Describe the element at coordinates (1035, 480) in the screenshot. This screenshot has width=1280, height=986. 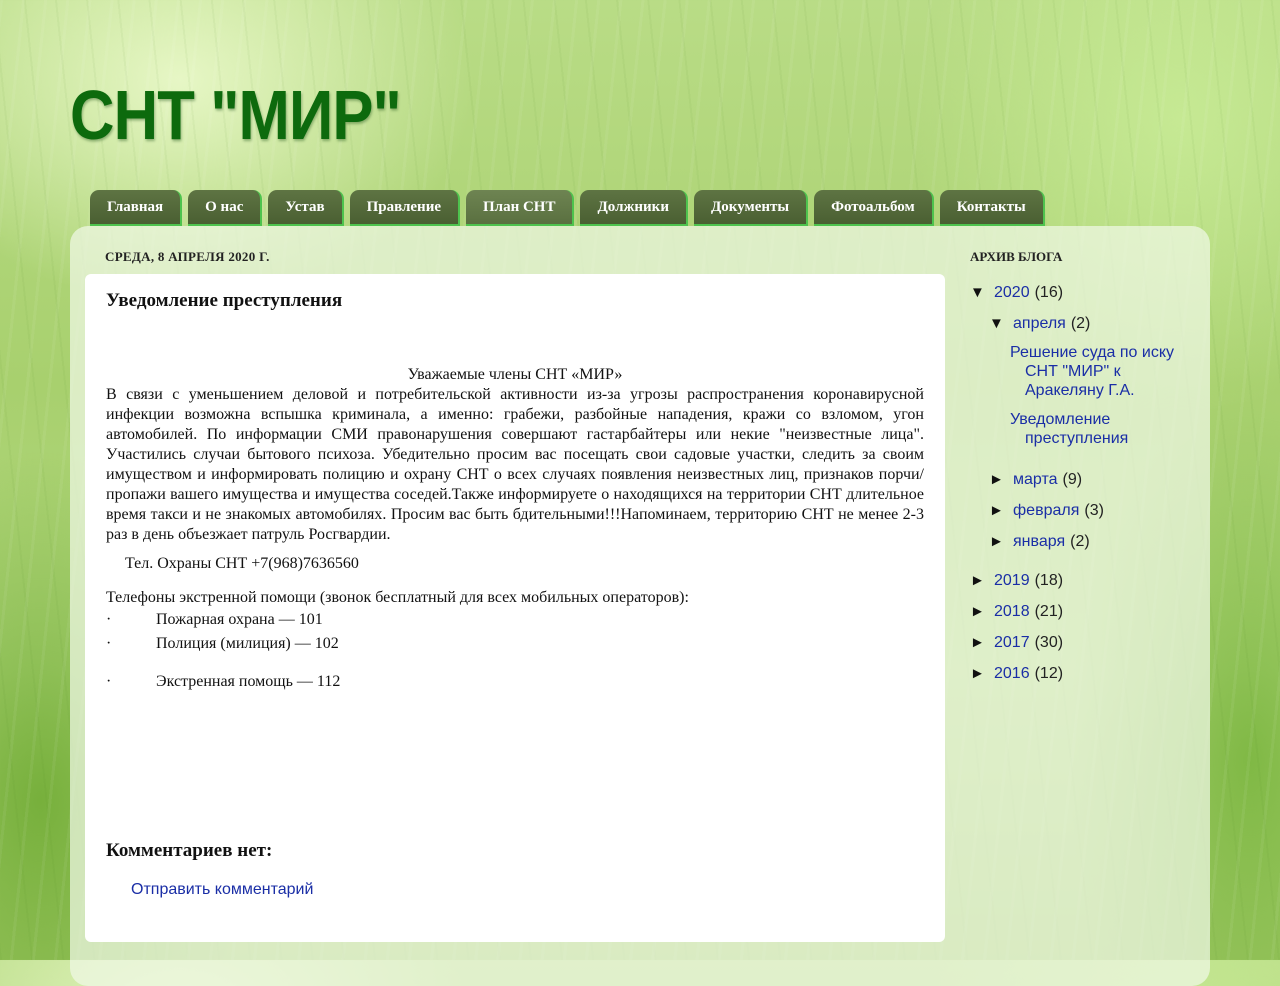
I see `archive-month-link: марта` at that location.